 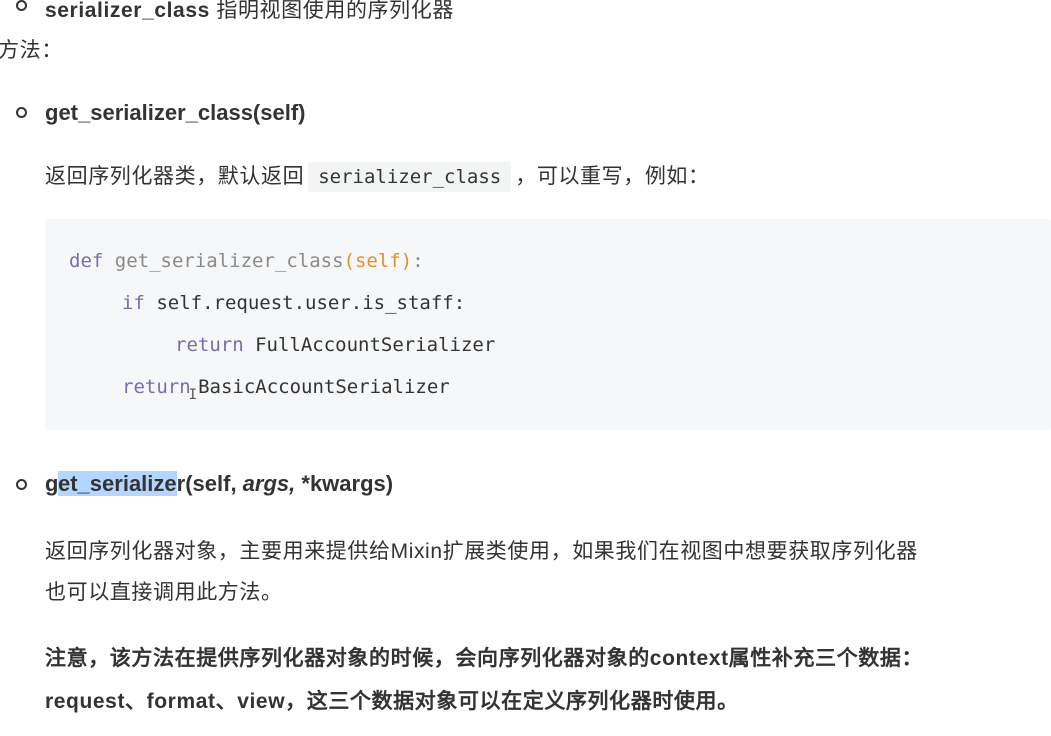 I want to click on method1-description: 返回序列化器类，默认返回 serializer_class ，可以重写，例如：, so click(x=377, y=176).